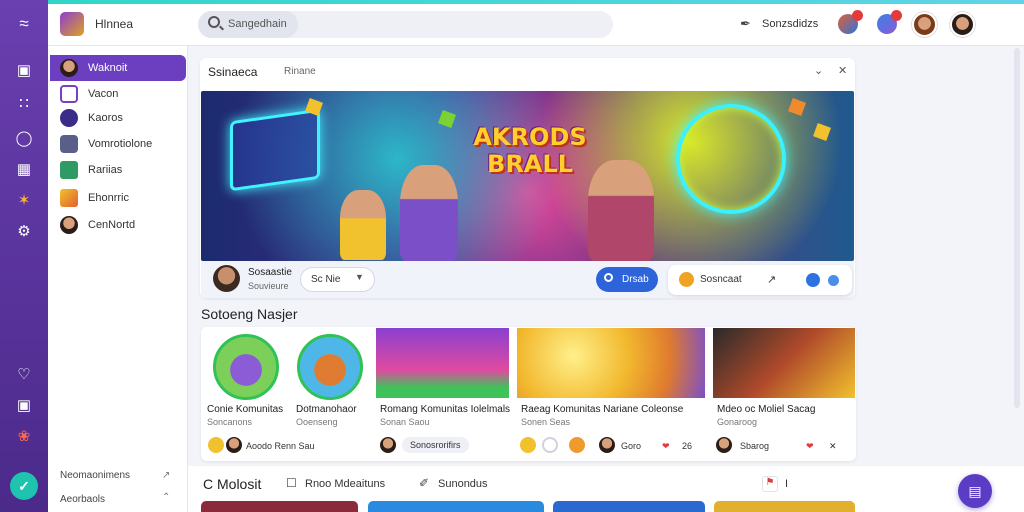 The width and height of the screenshot is (1024, 512). What do you see at coordinates (889, 22) in the screenshot?
I see `messages-icon` at bounding box center [889, 22].